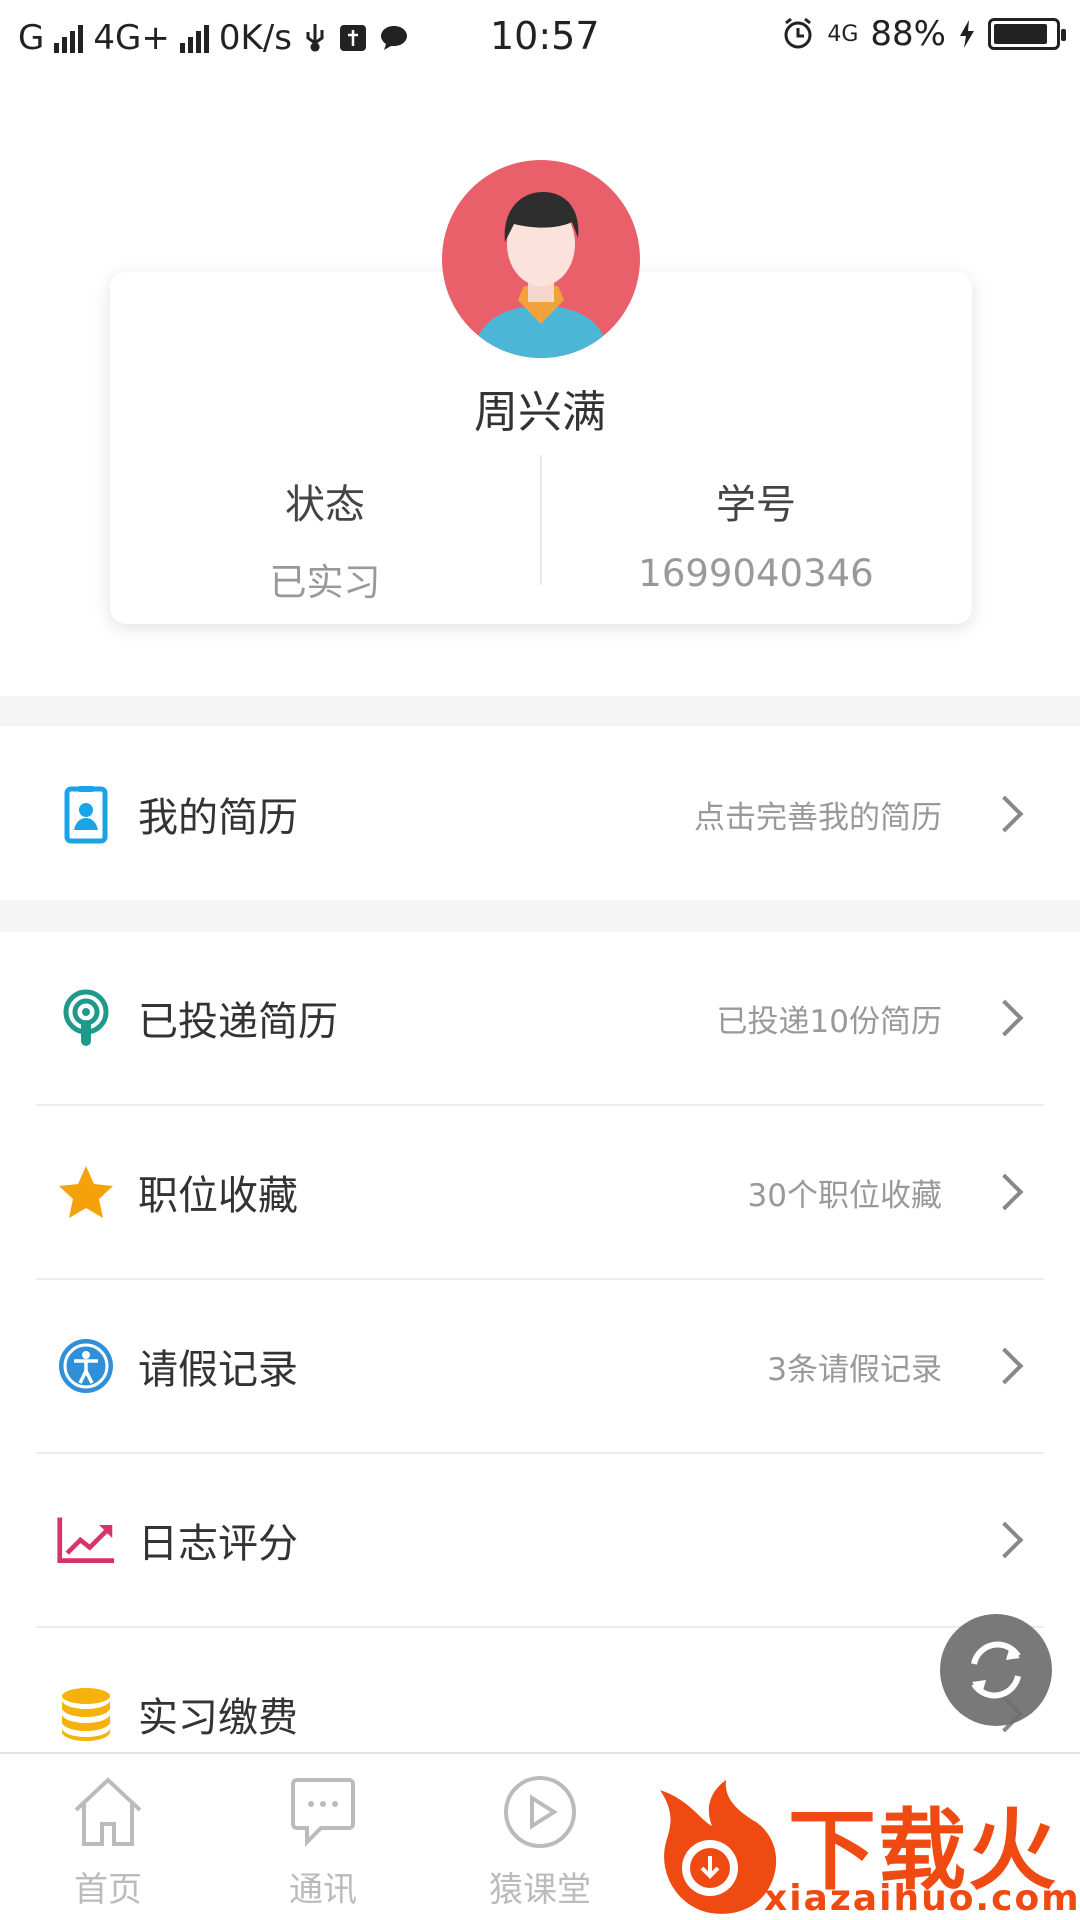 The image size is (1080, 1920). What do you see at coordinates (69, 38) in the screenshot?
I see `signal-icon` at bounding box center [69, 38].